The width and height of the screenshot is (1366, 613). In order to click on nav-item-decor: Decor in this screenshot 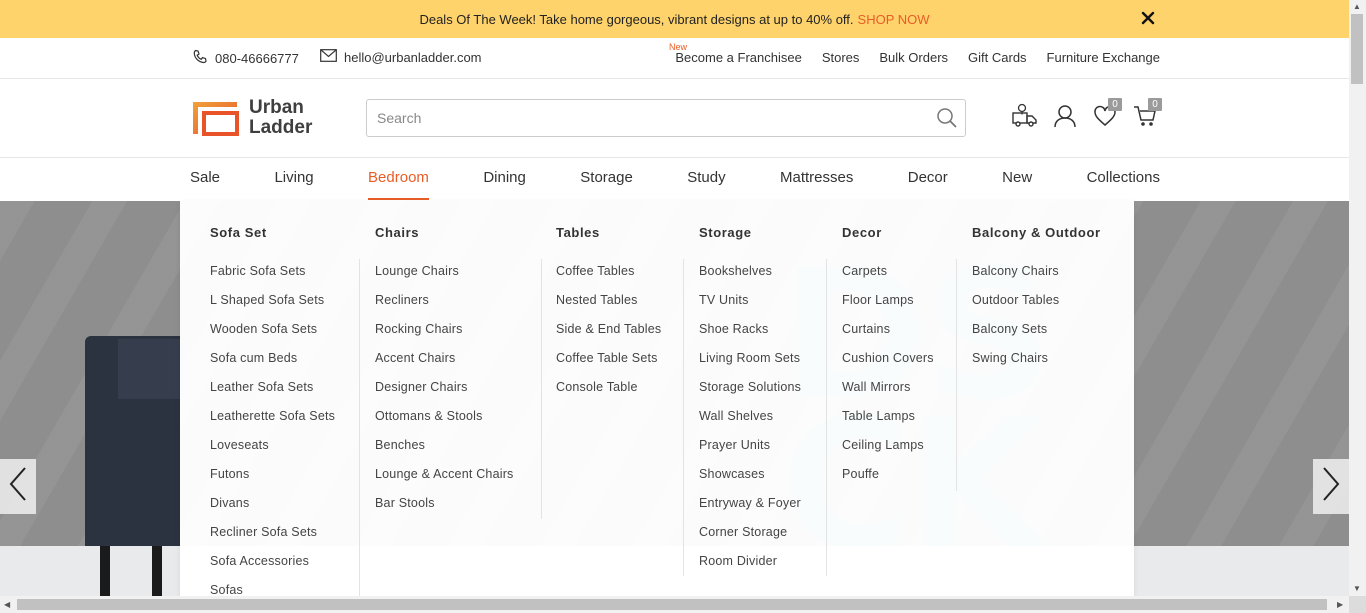, I will do `click(928, 179)`.